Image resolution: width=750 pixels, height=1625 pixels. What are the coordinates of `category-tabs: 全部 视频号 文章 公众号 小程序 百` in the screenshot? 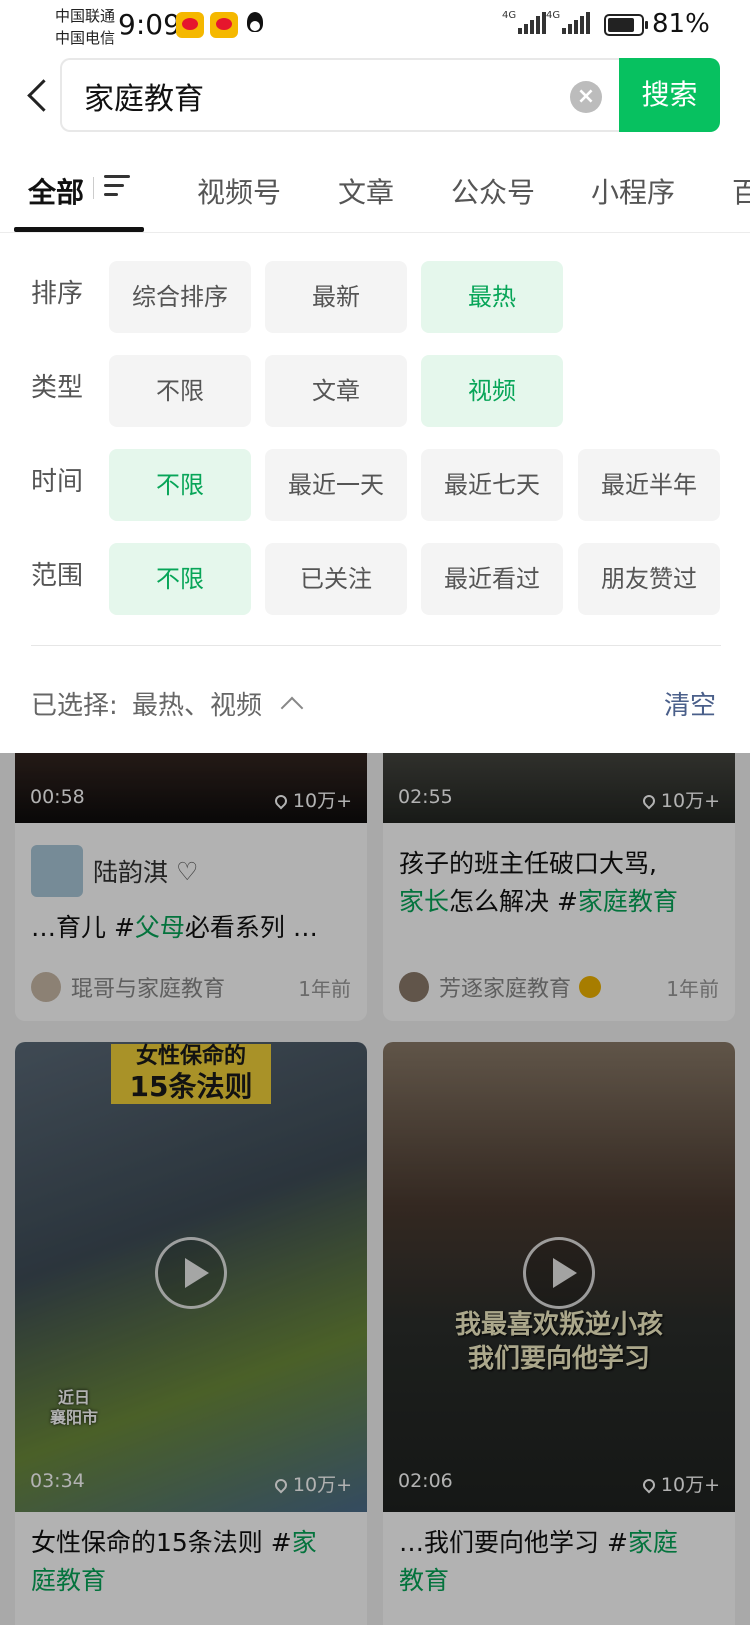 It's located at (375, 190).